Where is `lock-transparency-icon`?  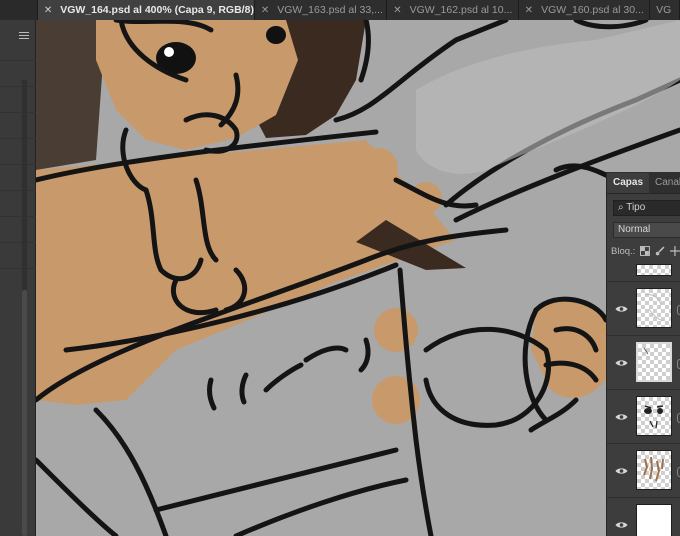 lock-transparency-icon is located at coordinates (645, 251).